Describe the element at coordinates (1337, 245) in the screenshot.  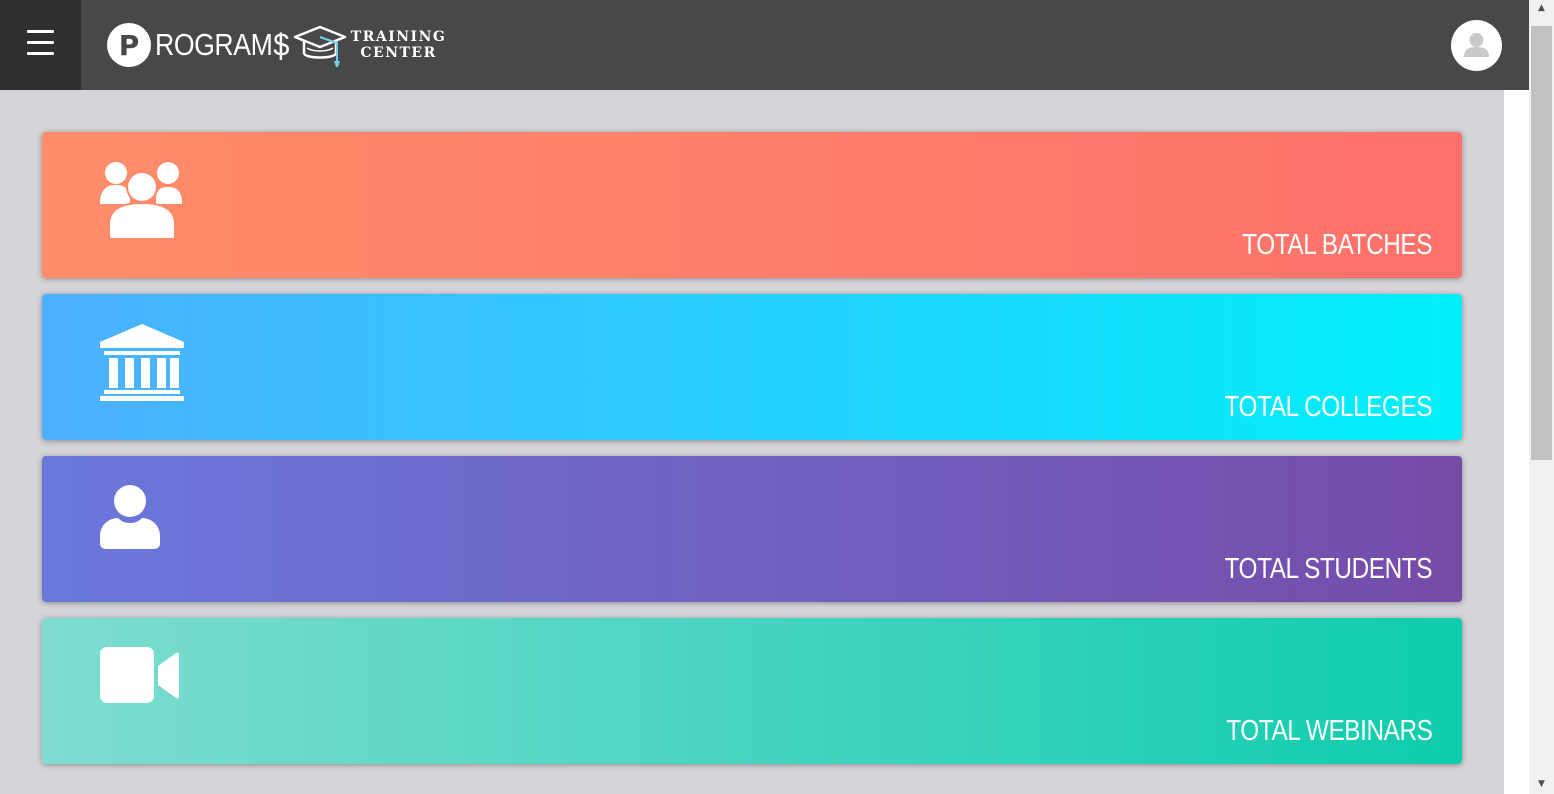
I see `total-batches-label: TOTAL BATCHES` at that location.